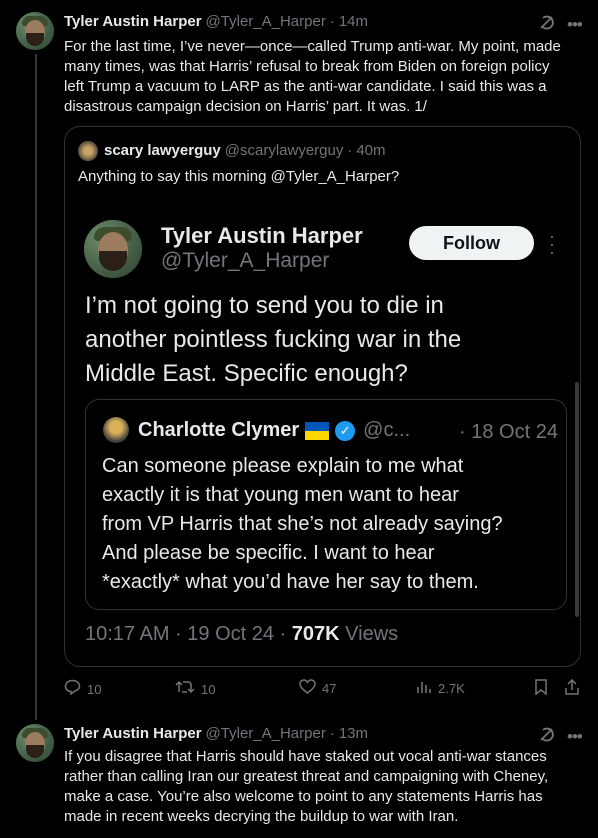 This screenshot has height=838, width=598. Describe the element at coordinates (577, 499) in the screenshot. I see `screenshot-scrollbar` at that location.